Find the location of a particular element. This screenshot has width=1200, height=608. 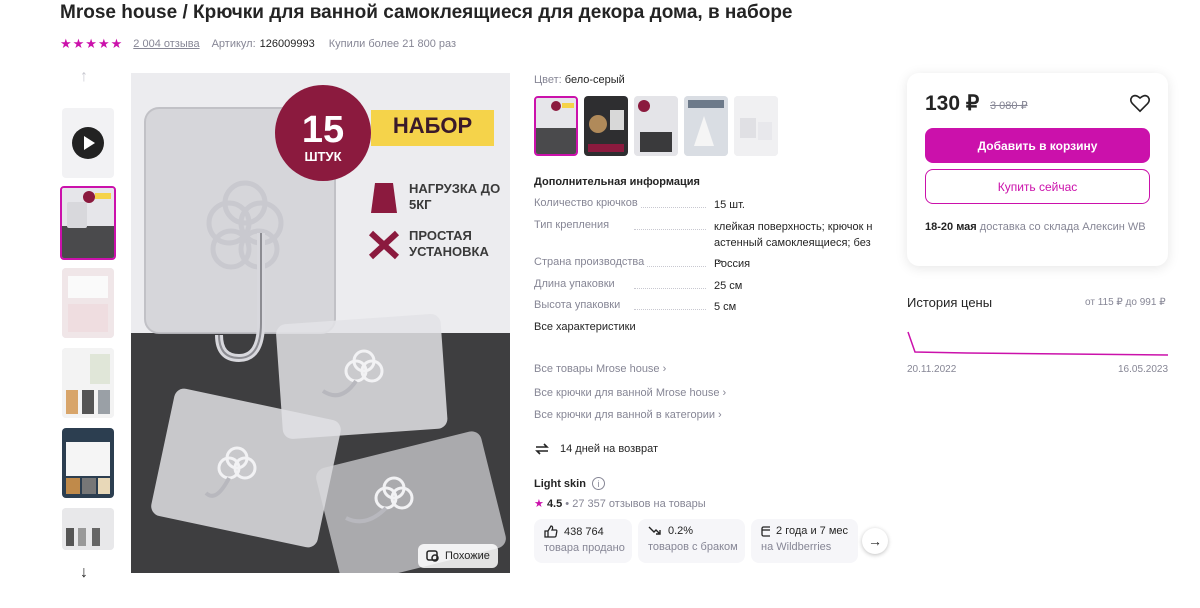

spec-value: 25 см is located at coordinates (728, 286).